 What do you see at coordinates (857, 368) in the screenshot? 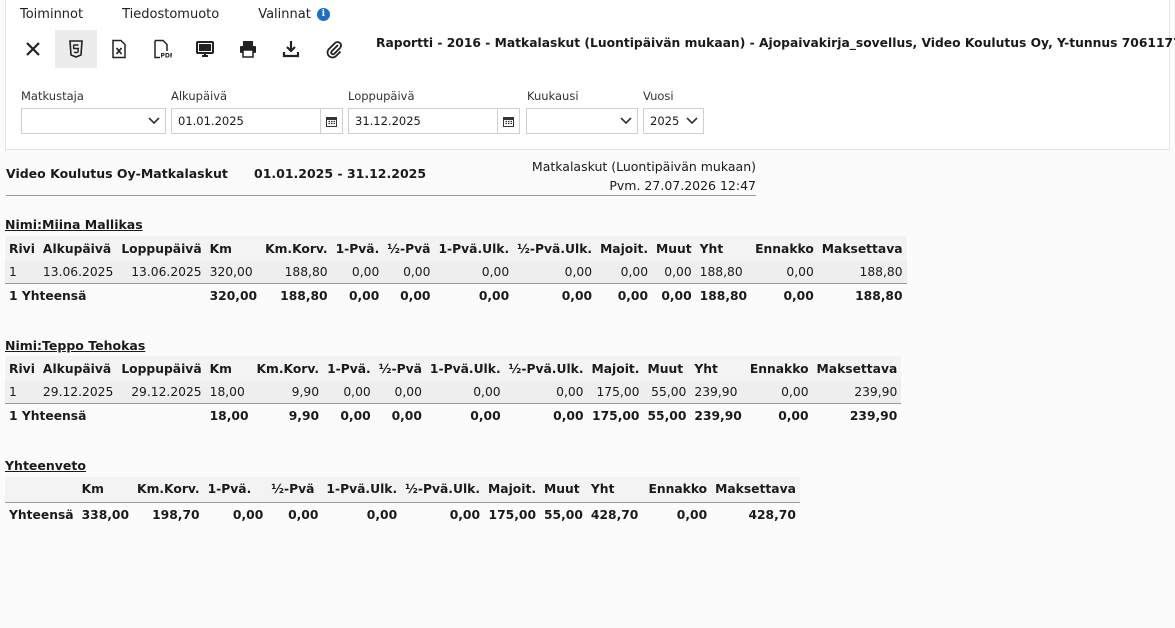
I see `col-header: Maksettava` at bounding box center [857, 368].